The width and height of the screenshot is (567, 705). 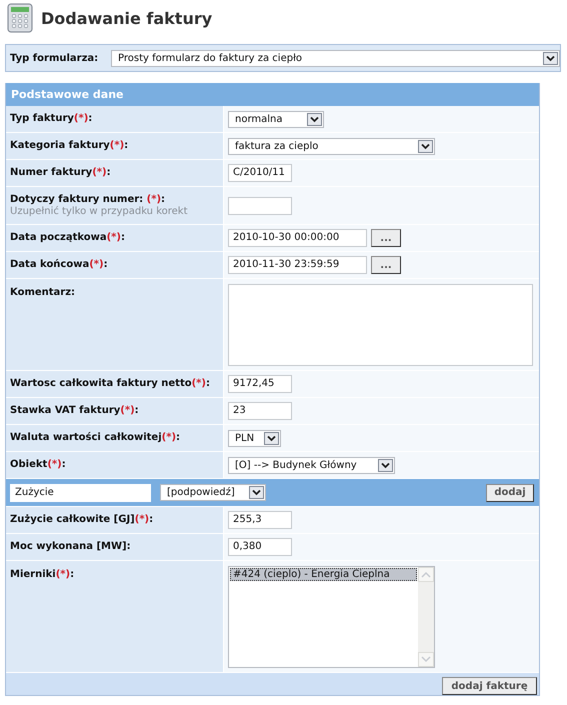 What do you see at coordinates (20, 18) in the screenshot?
I see `calculator-icon` at bounding box center [20, 18].